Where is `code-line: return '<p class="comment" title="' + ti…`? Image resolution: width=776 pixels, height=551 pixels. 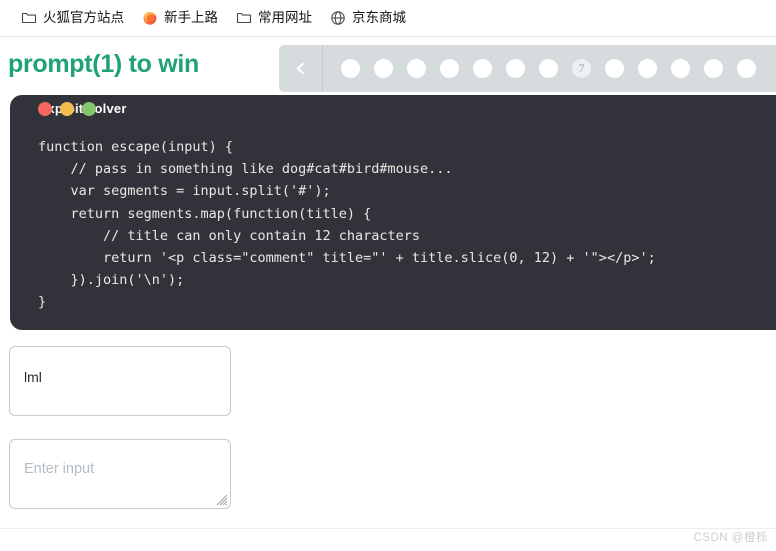
code-line: return '<p class="comment" title="' + ti… is located at coordinates (347, 258).